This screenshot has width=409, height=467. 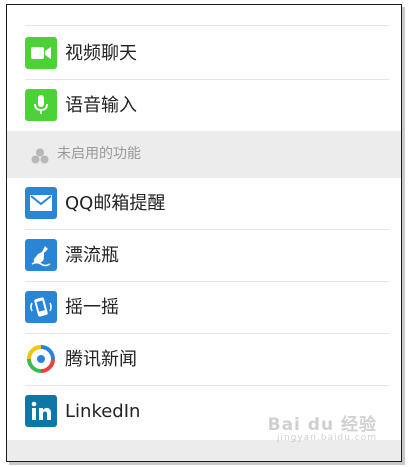 I want to click on tencent-news-icon, so click(x=41, y=359).